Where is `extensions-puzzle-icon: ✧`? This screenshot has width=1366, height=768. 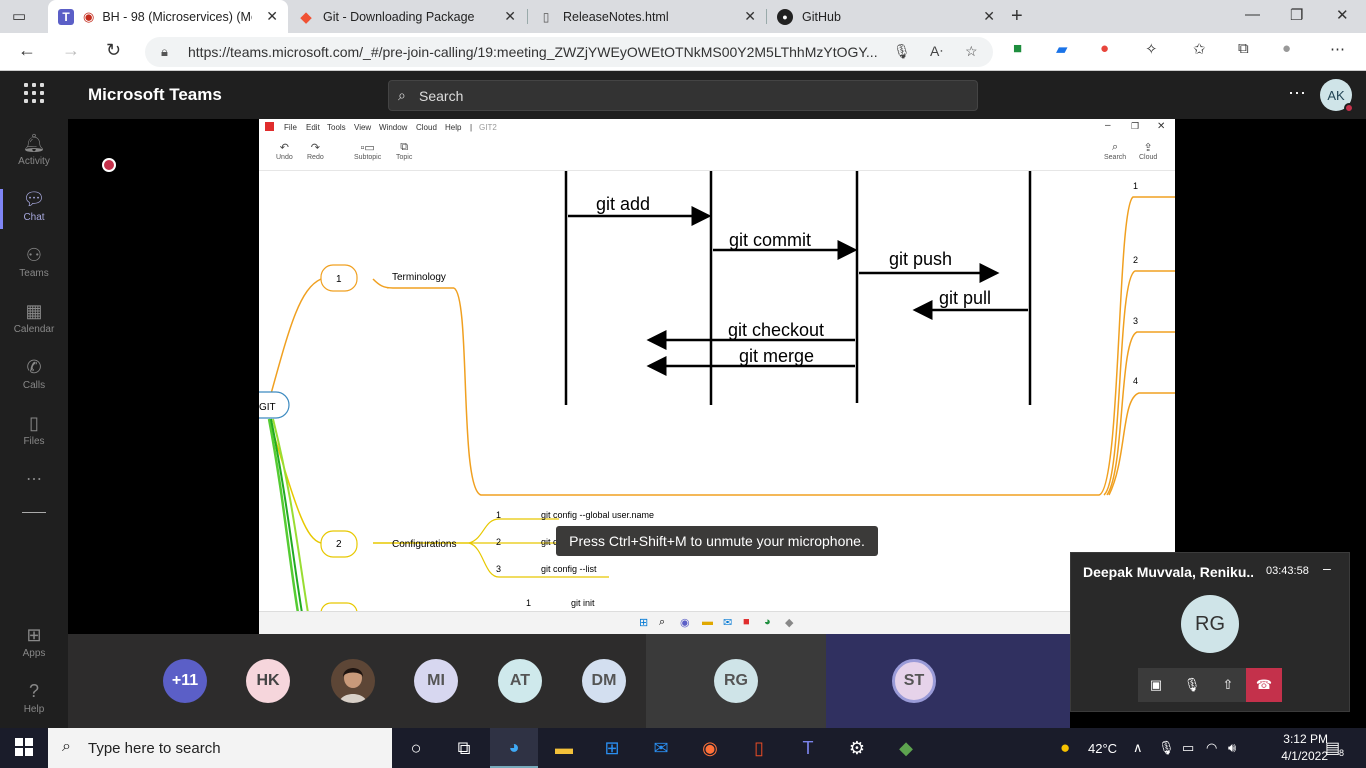
extensions-puzzle-icon: ✧ is located at coordinates (1151, 49).